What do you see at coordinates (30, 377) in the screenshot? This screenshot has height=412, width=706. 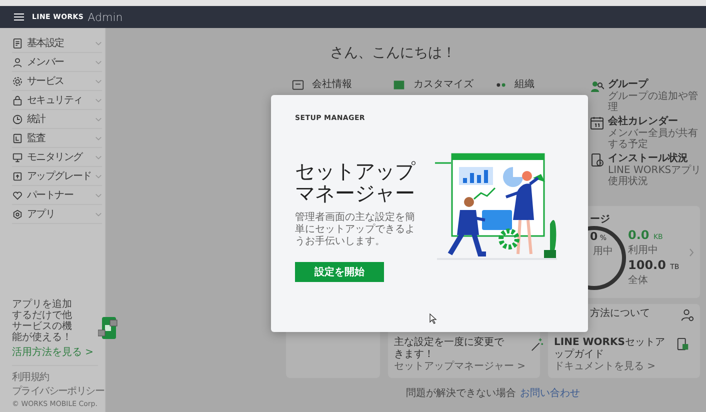 I see `terms-link: 利用規約` at bounding box center [30, 377].